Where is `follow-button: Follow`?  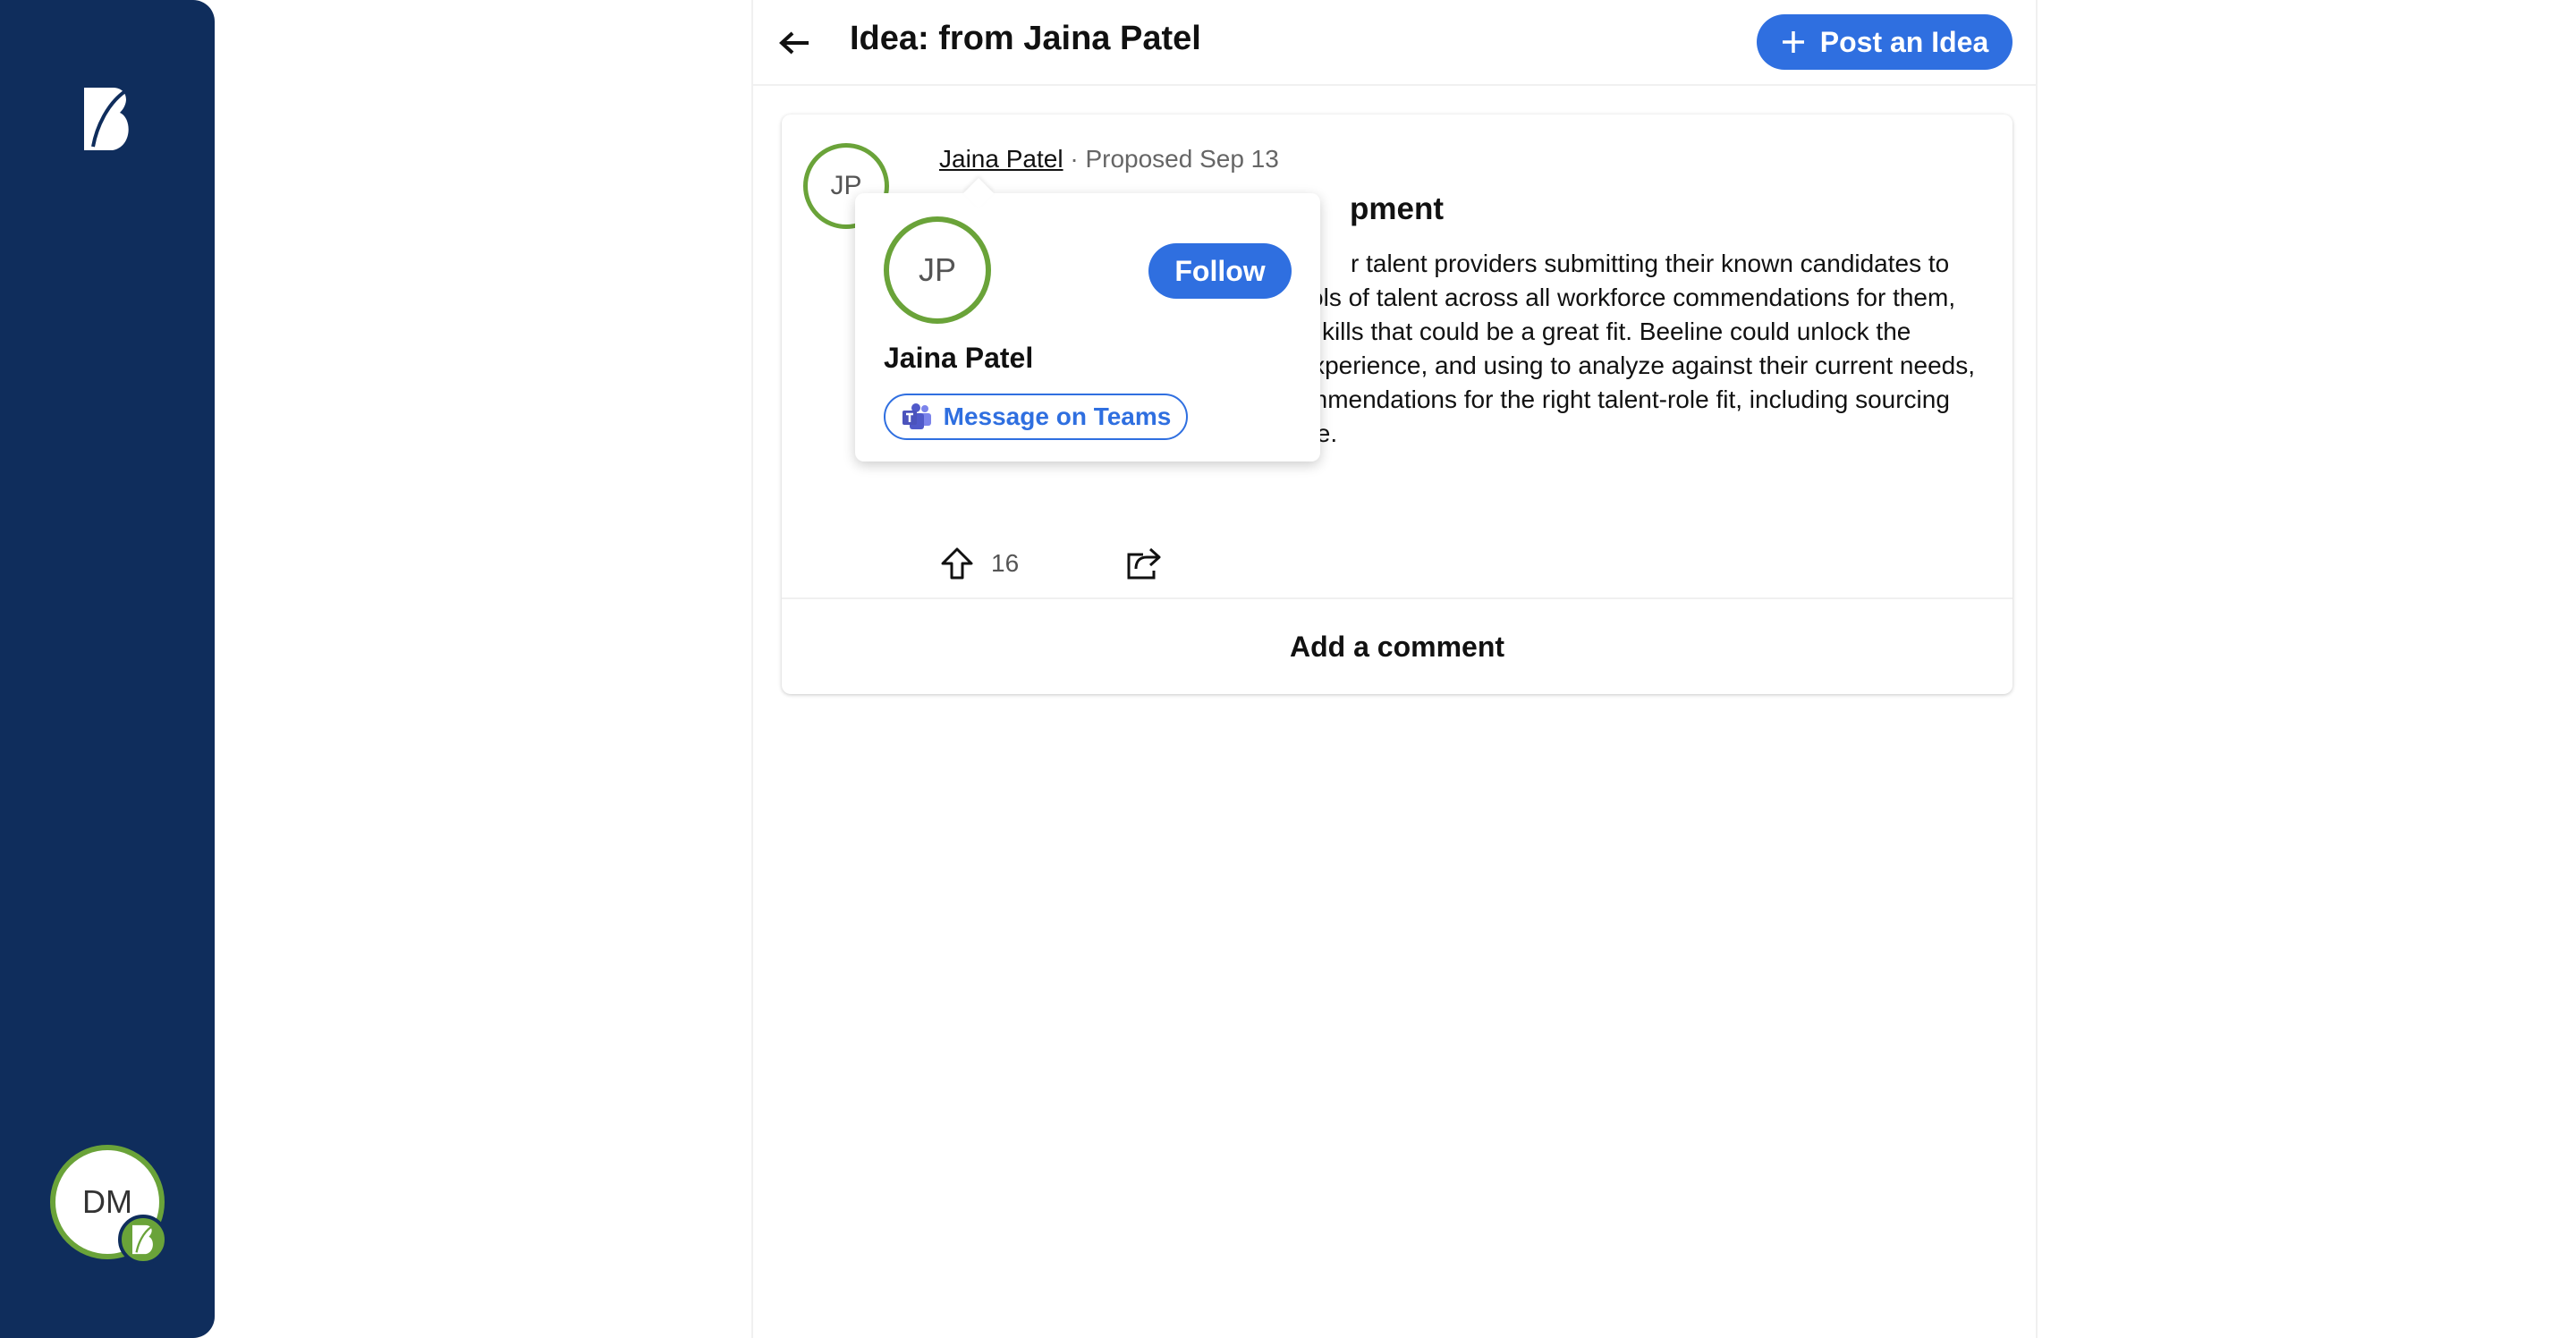 follow-button: Follow is located at coordinates (1220, 271).